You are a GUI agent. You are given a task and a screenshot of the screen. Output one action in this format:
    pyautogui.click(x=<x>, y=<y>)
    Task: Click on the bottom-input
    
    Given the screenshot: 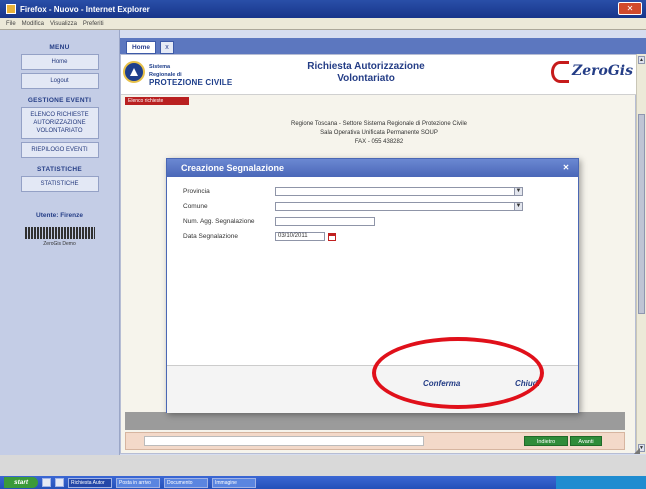 What is the action you would take?
    pyautogui.click(x=284, y=441)
    